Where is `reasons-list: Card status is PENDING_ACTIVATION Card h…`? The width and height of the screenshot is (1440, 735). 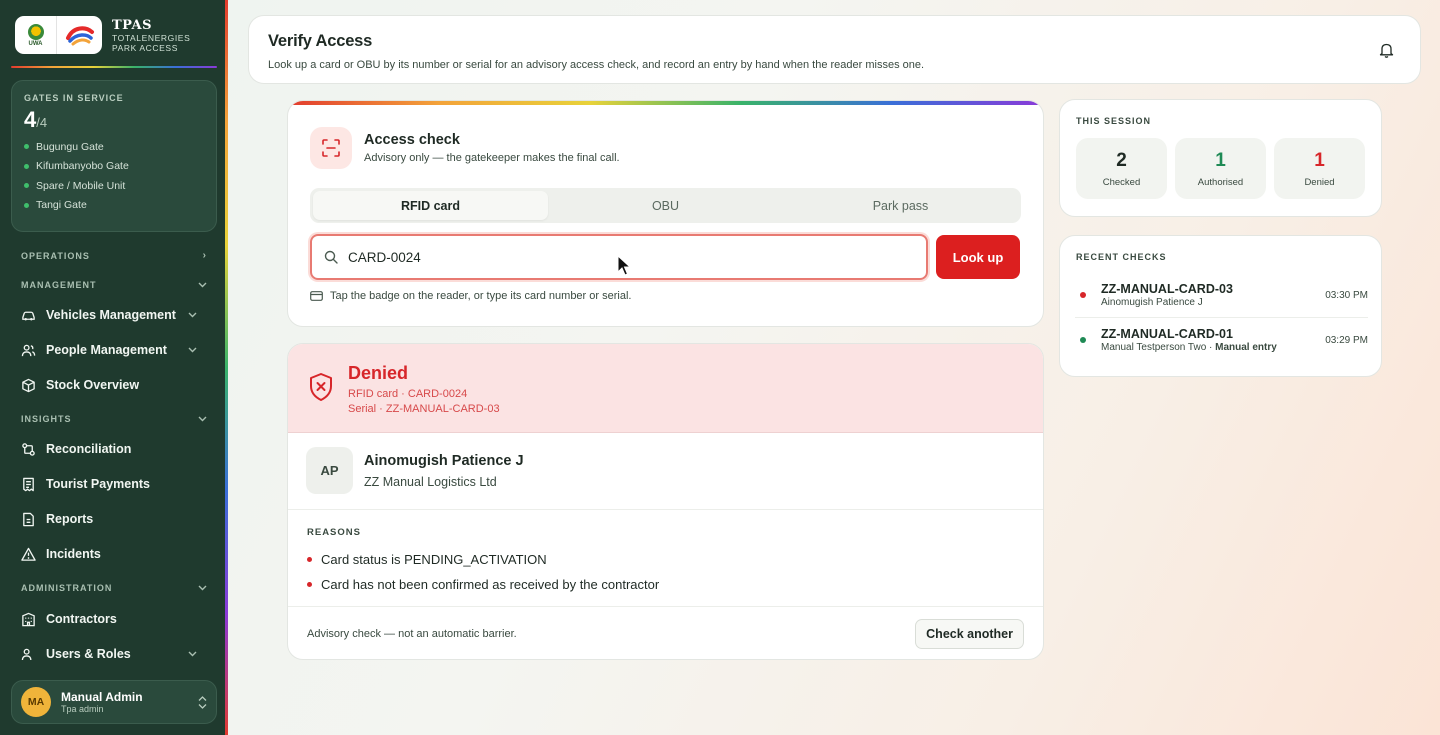
reasons-list: Card status is PENDING_ACTIVATION Card h… is located at coordinates (665, 572).